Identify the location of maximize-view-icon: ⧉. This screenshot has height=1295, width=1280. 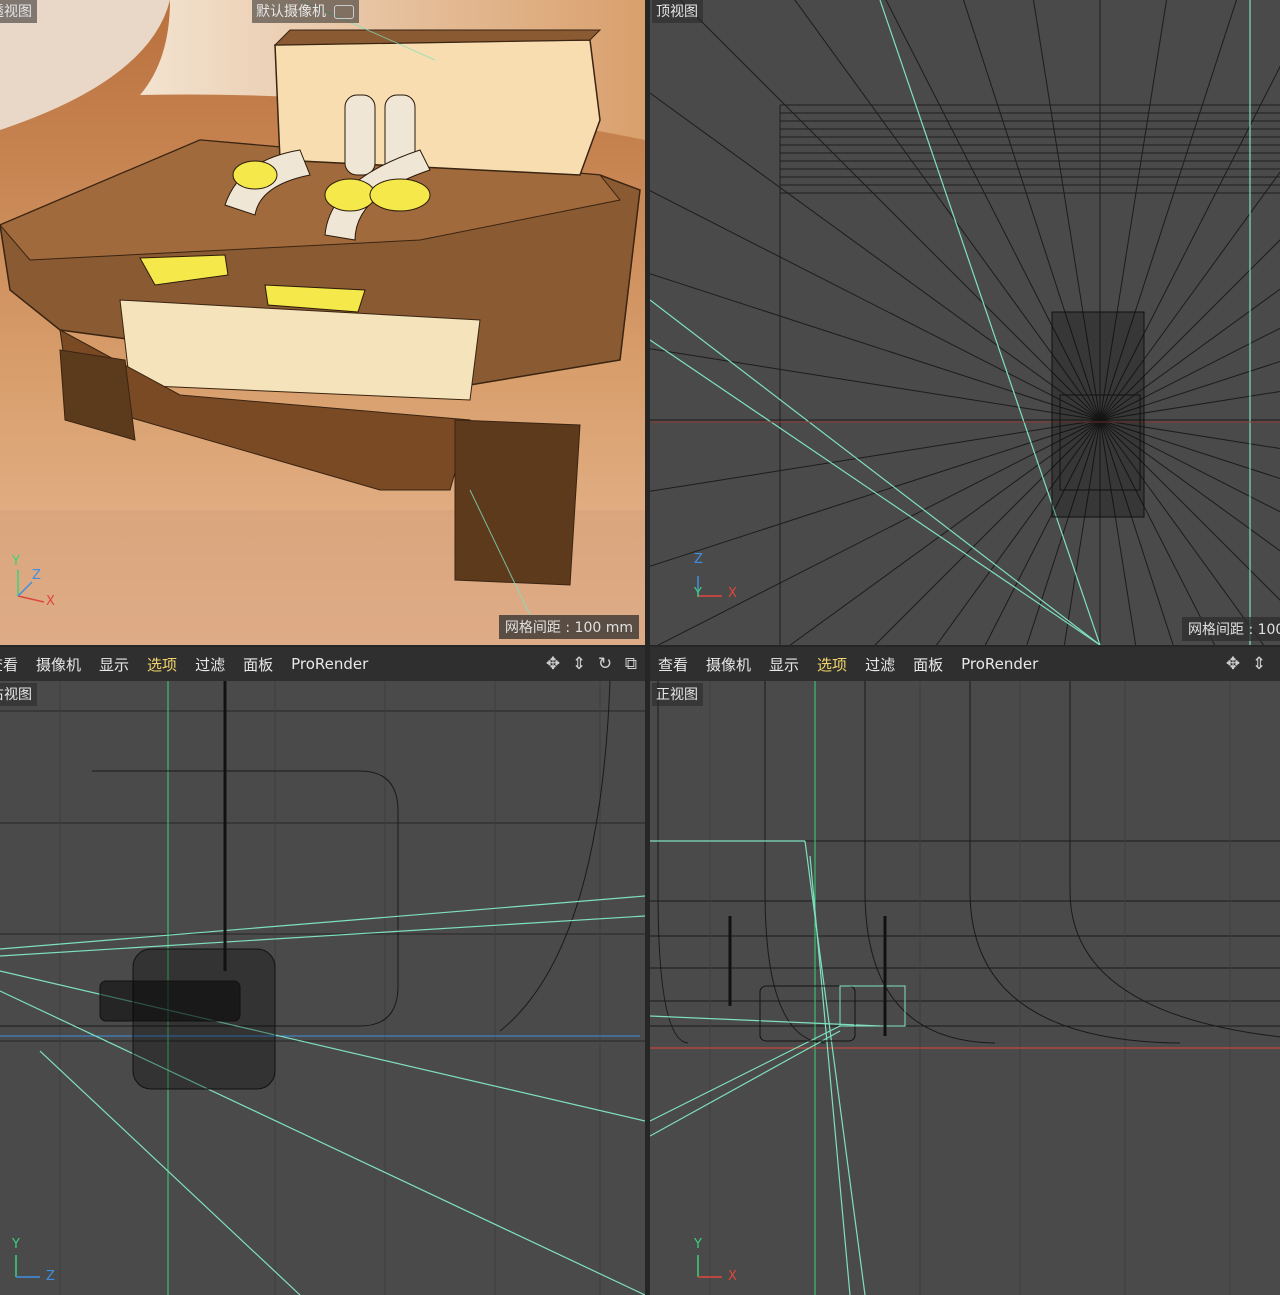
(631, 664).